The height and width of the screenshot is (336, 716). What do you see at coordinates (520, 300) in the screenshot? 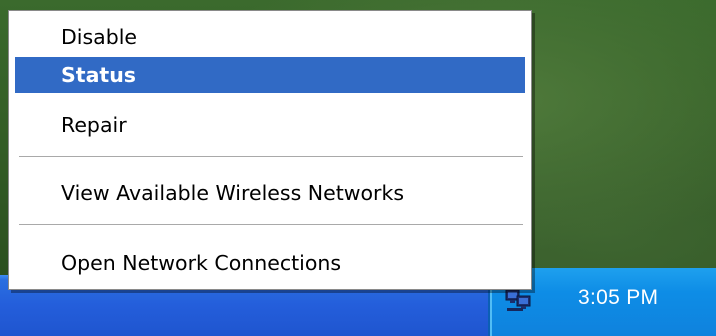
I see `network-connections-icon` at bounding box center [520, 300].